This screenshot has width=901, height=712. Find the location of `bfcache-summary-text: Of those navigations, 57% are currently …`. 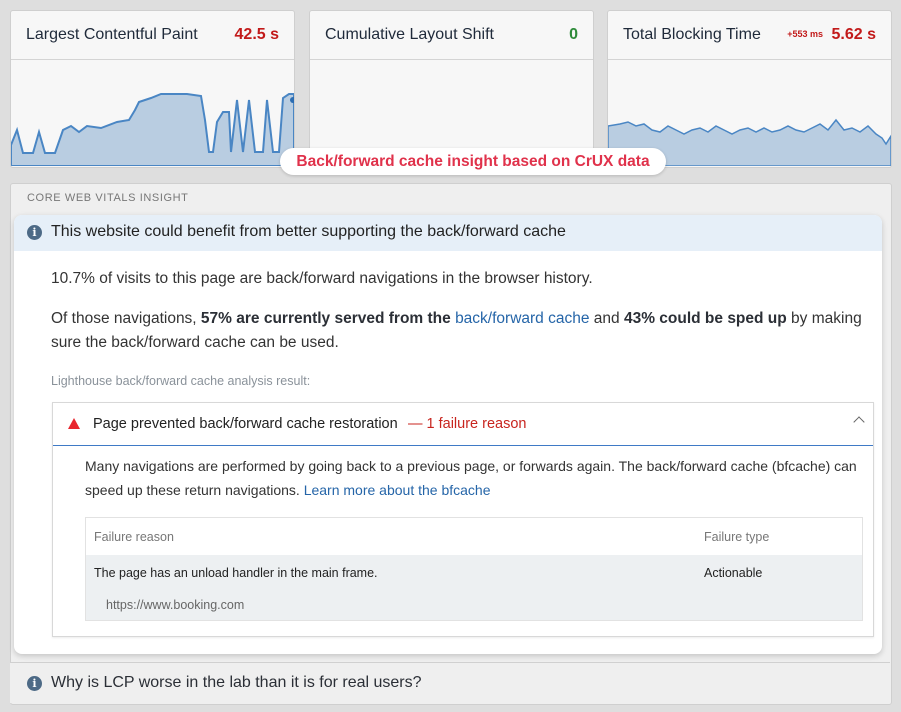

bfcache-summary-text: Of those navigations, 57% are currently … is located at coordinates (461, 331).